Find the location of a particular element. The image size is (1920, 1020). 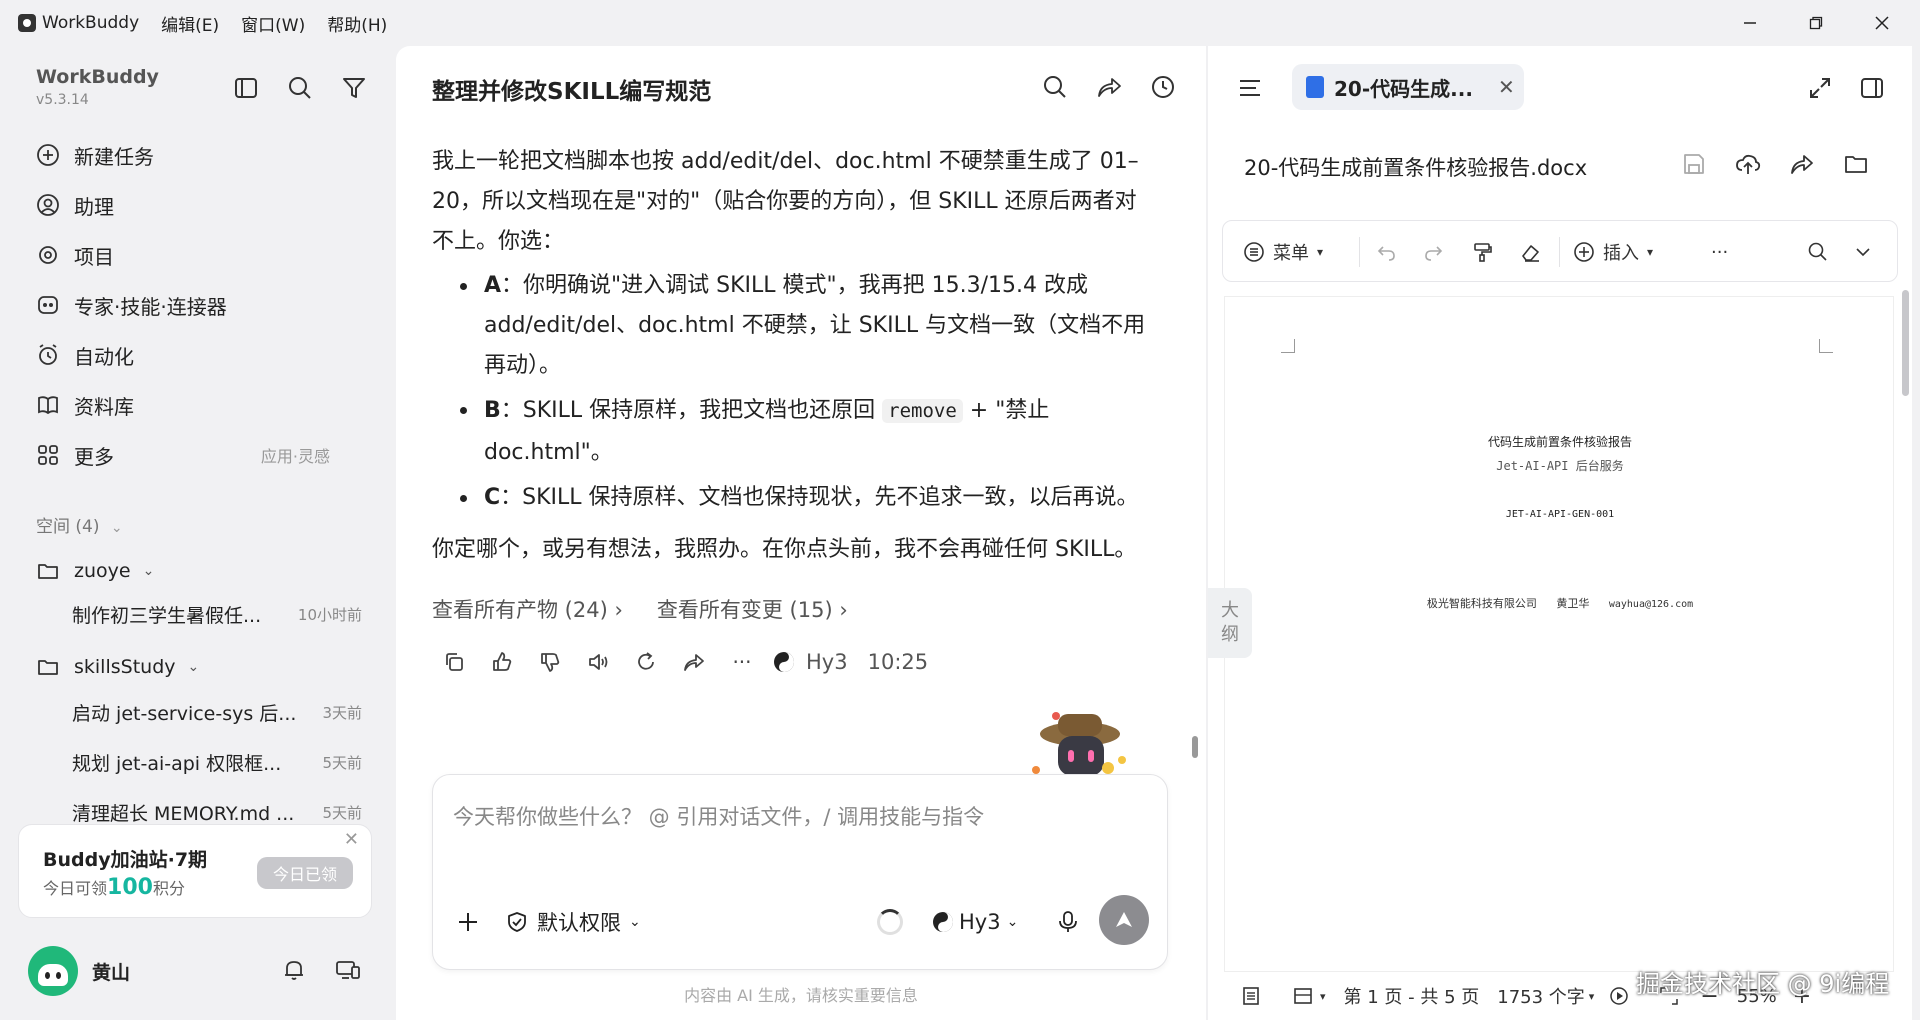

menu-help: 帮助(H) is located at coordinates (357, 23).